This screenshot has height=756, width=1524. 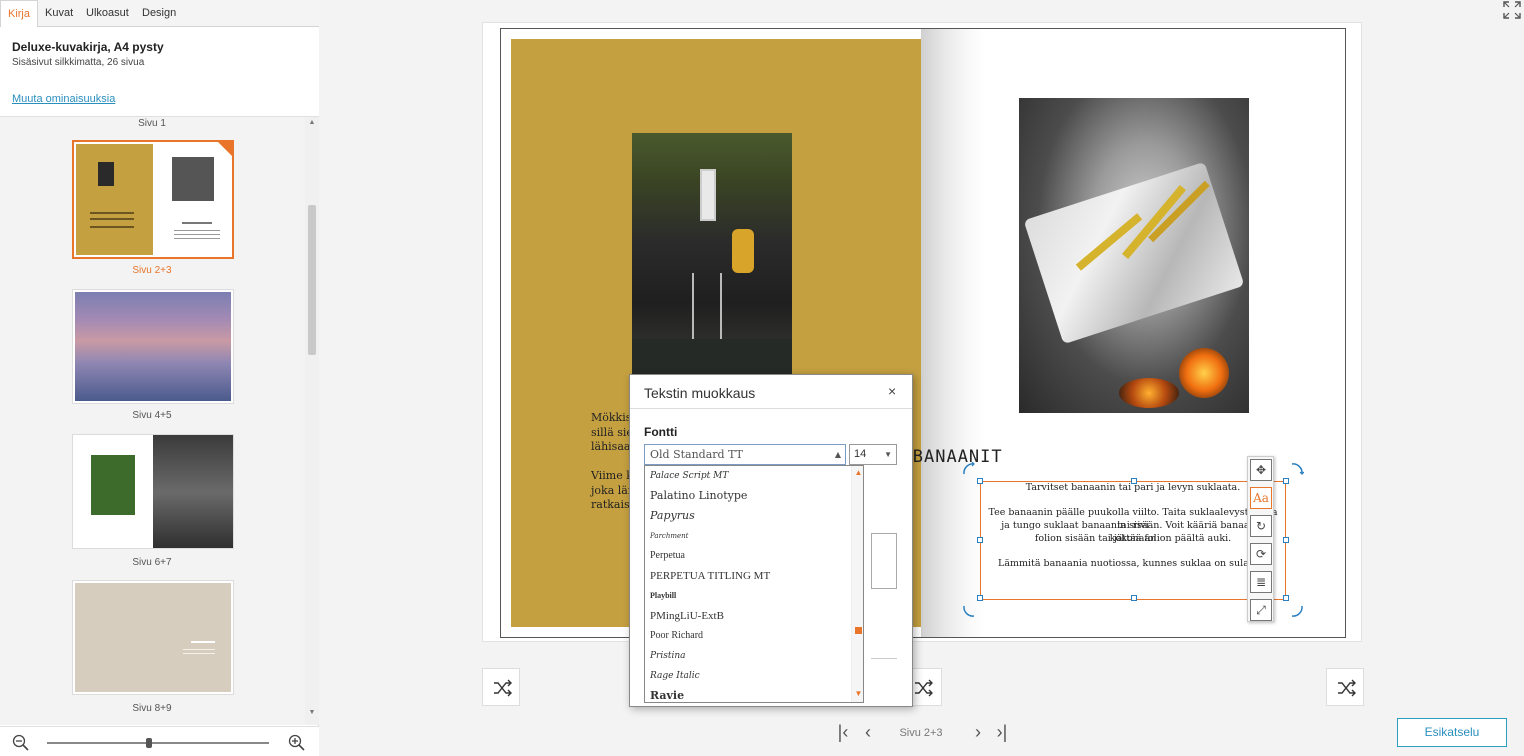 I want to click on change-properties-link: Muuta ominaisuuksia, so click(x=63, y=99).